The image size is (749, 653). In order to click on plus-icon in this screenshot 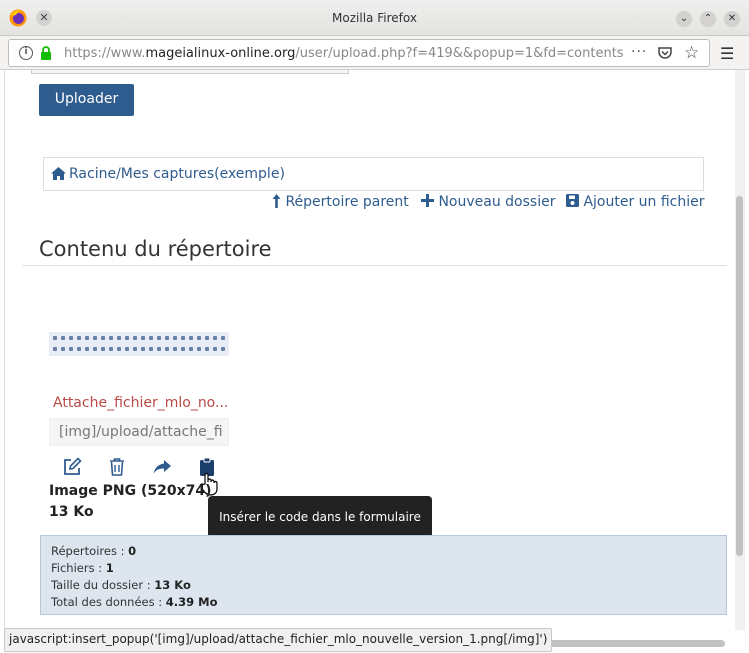, I will do `click(427, 200)`.